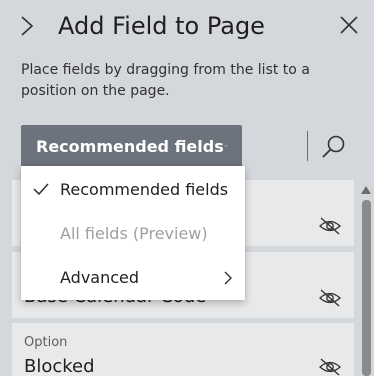  Describe the element at coordinates (366, 288) in the screenshot. I see `scrollbar-thumb` at that location.